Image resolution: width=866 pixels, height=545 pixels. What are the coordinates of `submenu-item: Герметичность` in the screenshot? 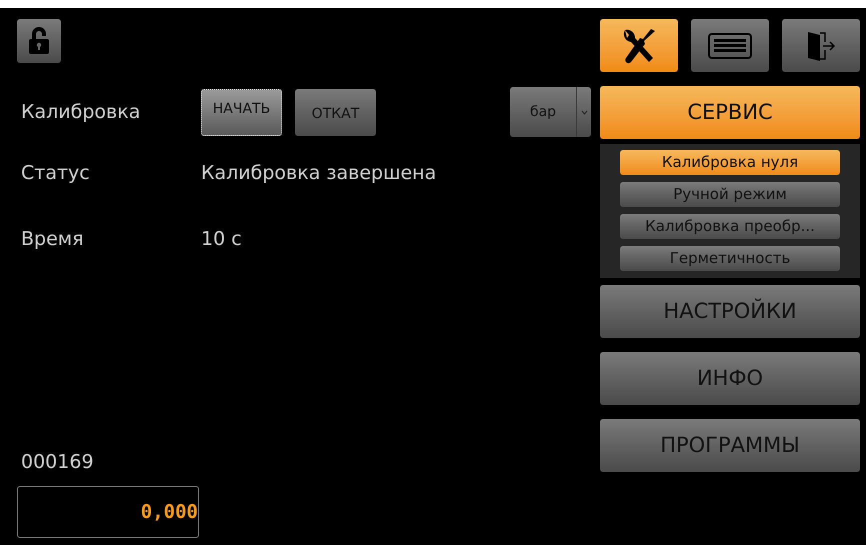 It's located at (730, 258).